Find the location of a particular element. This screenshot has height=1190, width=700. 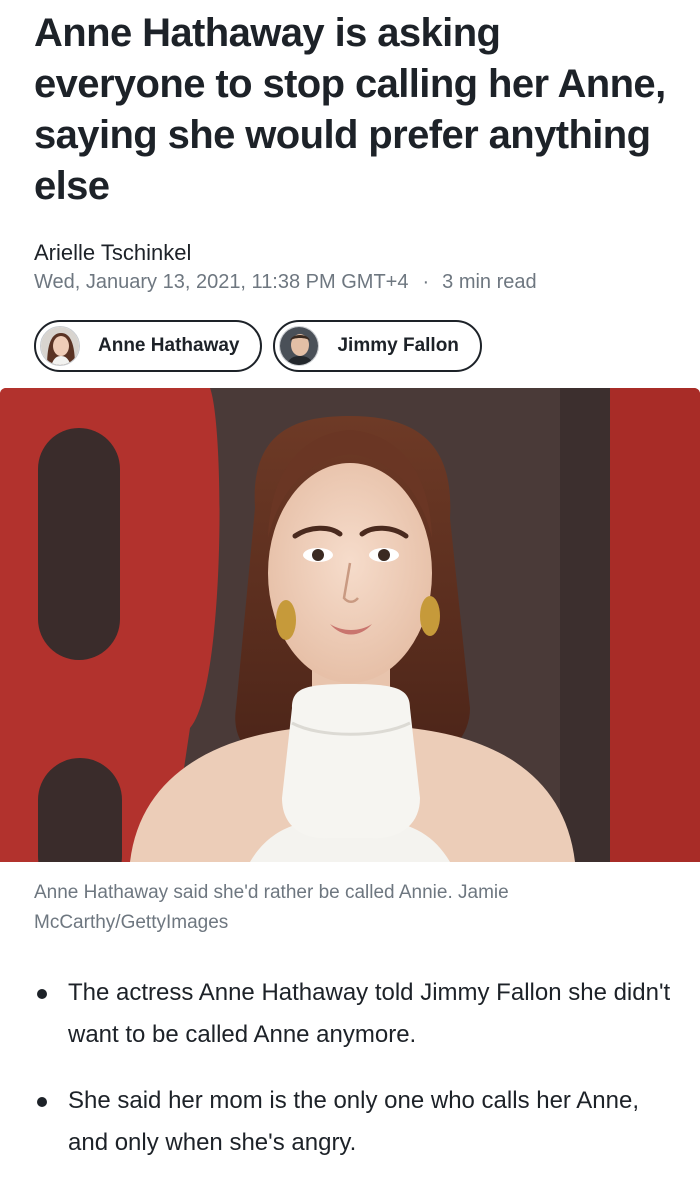

author-name: Arielle Tschinkel is located at coordinates (112, 253).